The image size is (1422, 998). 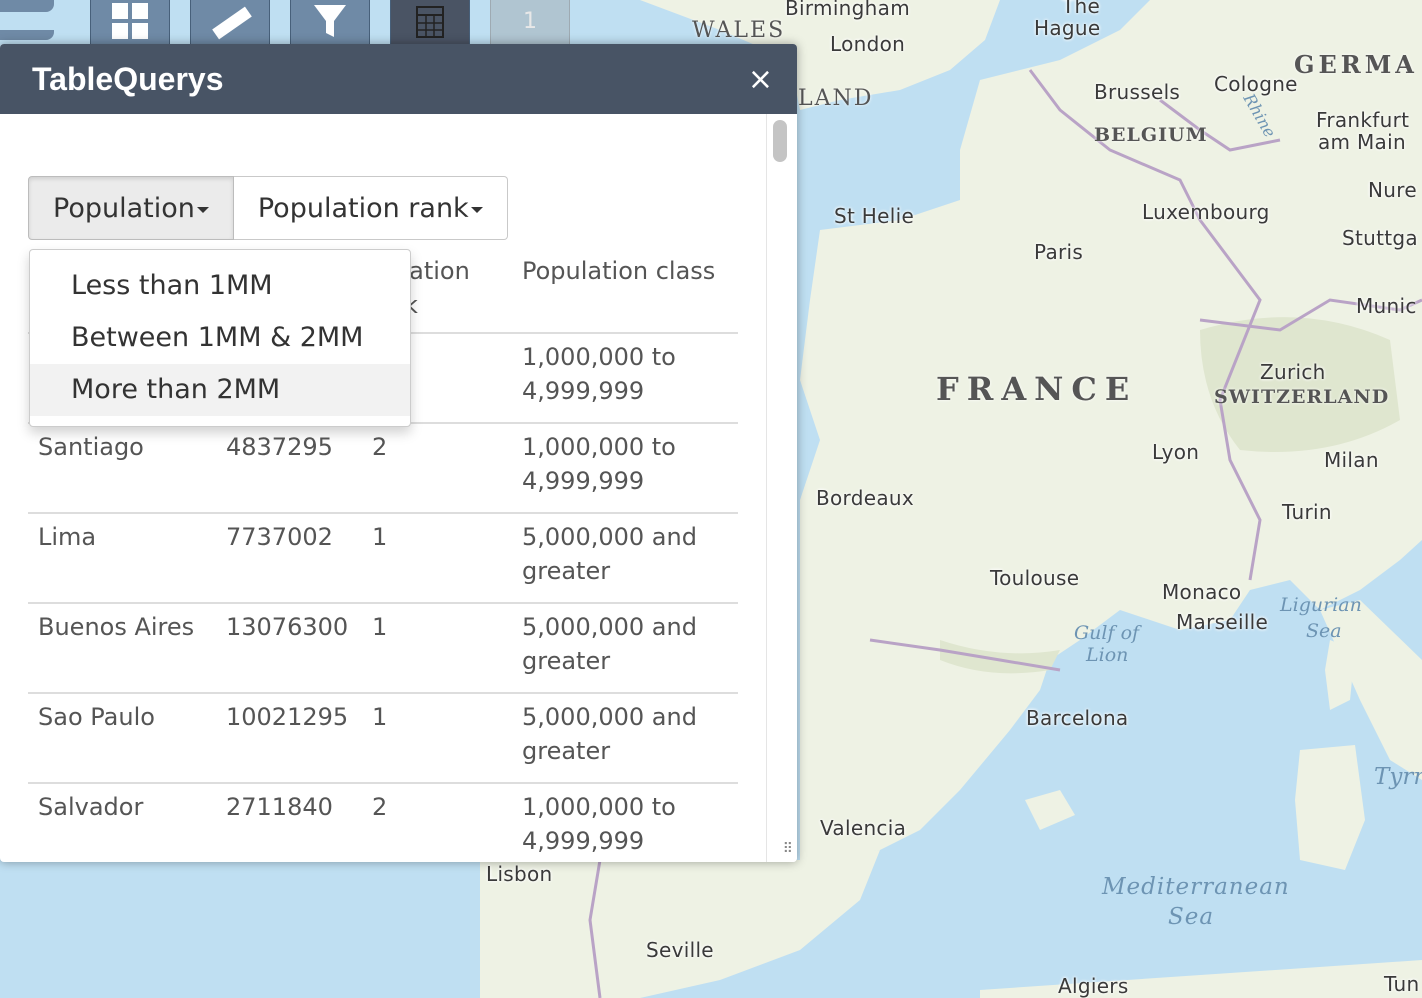 What do you see at coordinates (383, 559) in the screenshot?
I see `table-row: Lima 7737002 1 5,000,000 and greater` at bounding box center [383, 559].